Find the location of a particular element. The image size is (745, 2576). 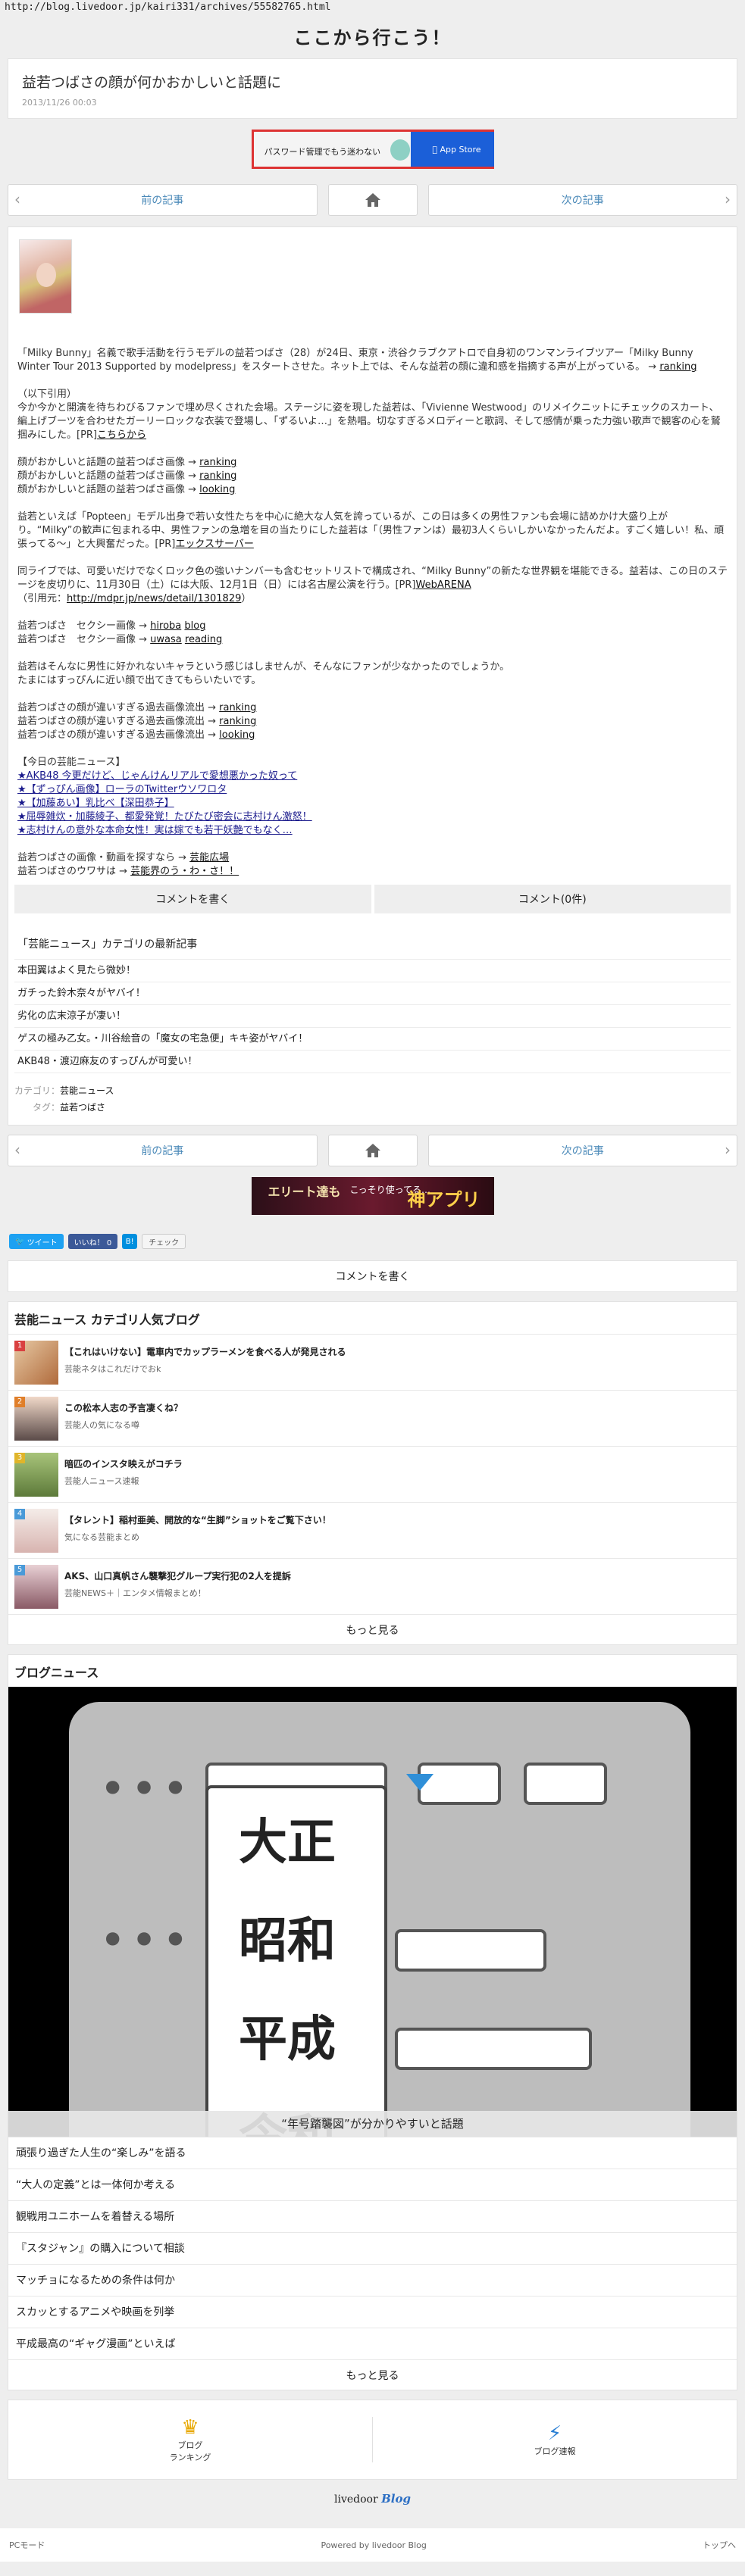

back-to-top-link: トップへ is located at coordinates (719, 2545).